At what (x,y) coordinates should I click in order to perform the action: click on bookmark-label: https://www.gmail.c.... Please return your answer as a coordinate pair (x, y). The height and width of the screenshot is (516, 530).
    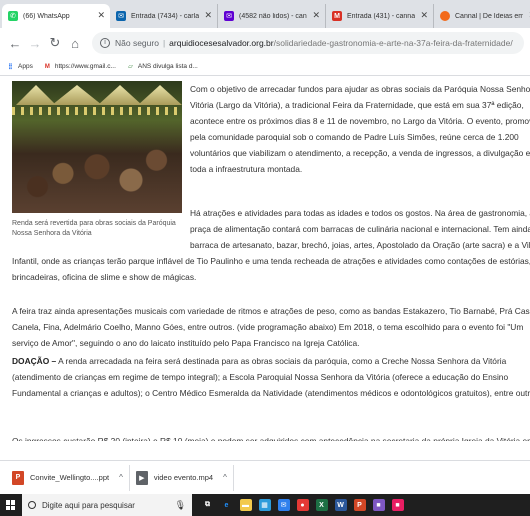
    Looking at the image, I should click on (85, 66).